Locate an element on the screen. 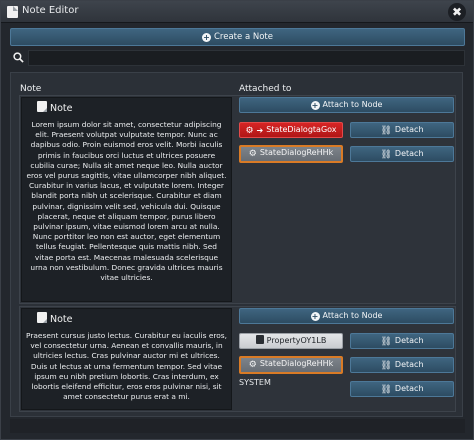 The width and height of the screenshot is (474, 440). search-icon is located at coordinates (18, 57).